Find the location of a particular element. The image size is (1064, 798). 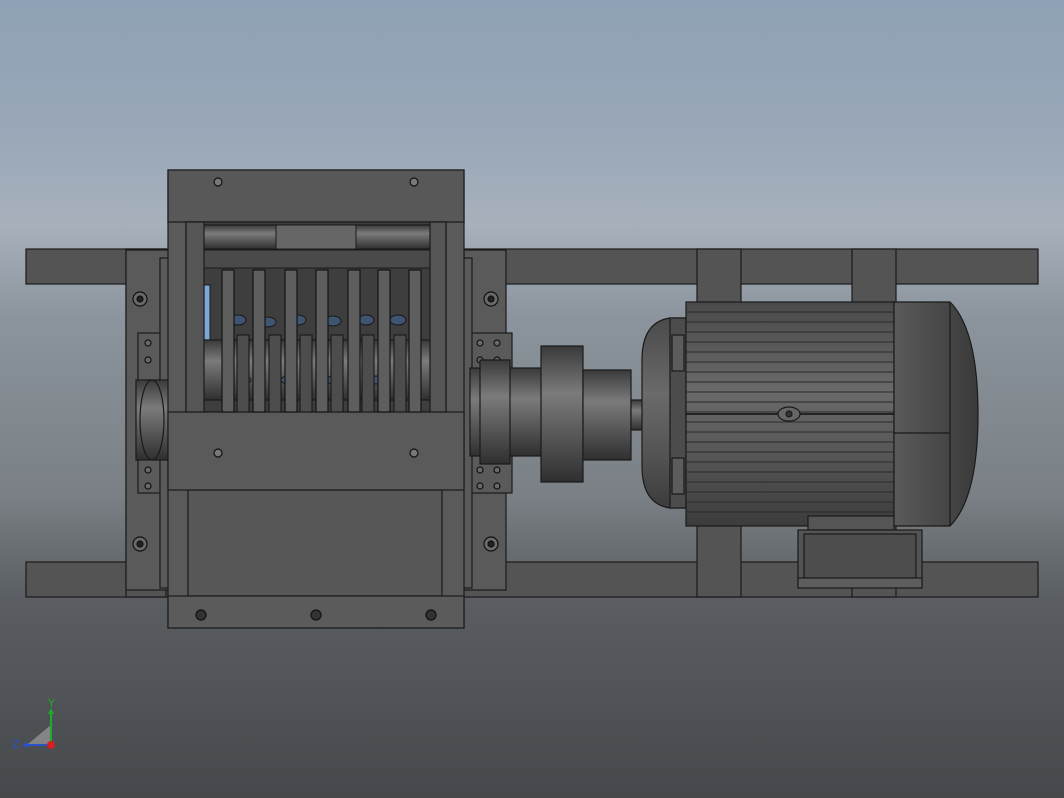

triad-plane is located at coordinates (40, 734).